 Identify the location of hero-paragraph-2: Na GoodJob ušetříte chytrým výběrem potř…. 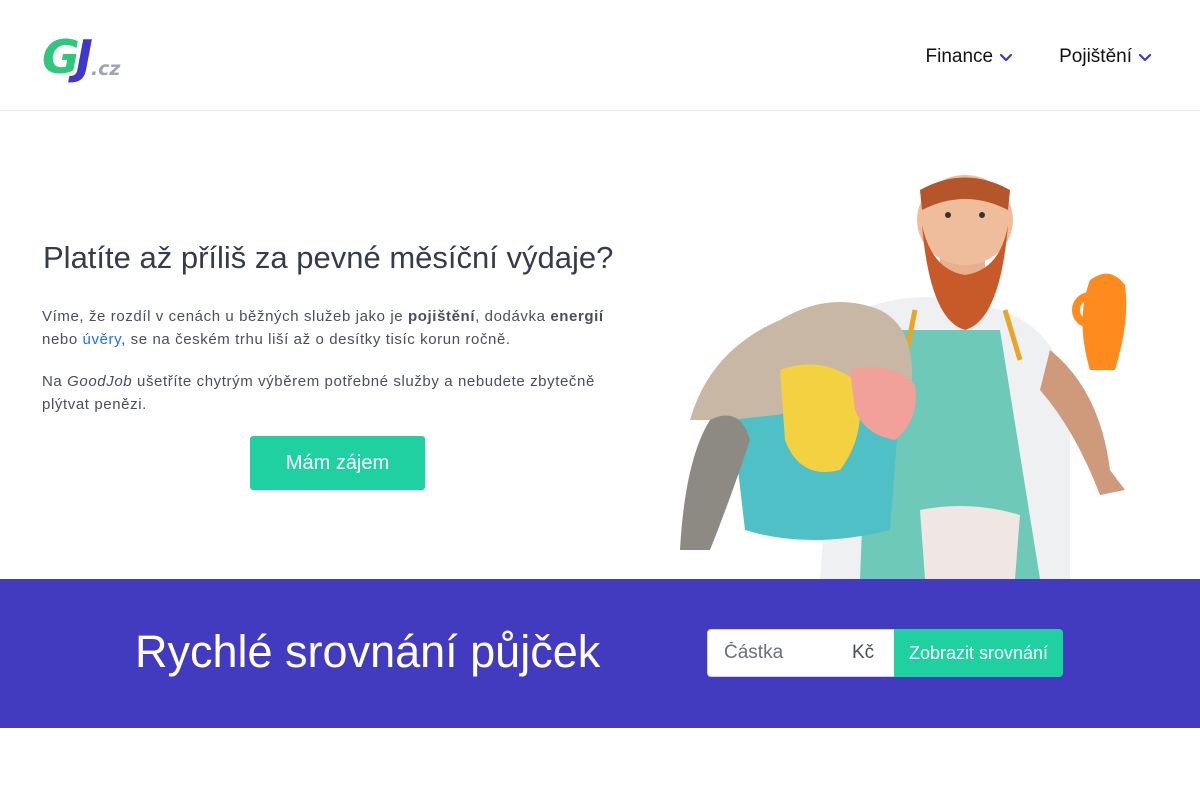
(342, 393).